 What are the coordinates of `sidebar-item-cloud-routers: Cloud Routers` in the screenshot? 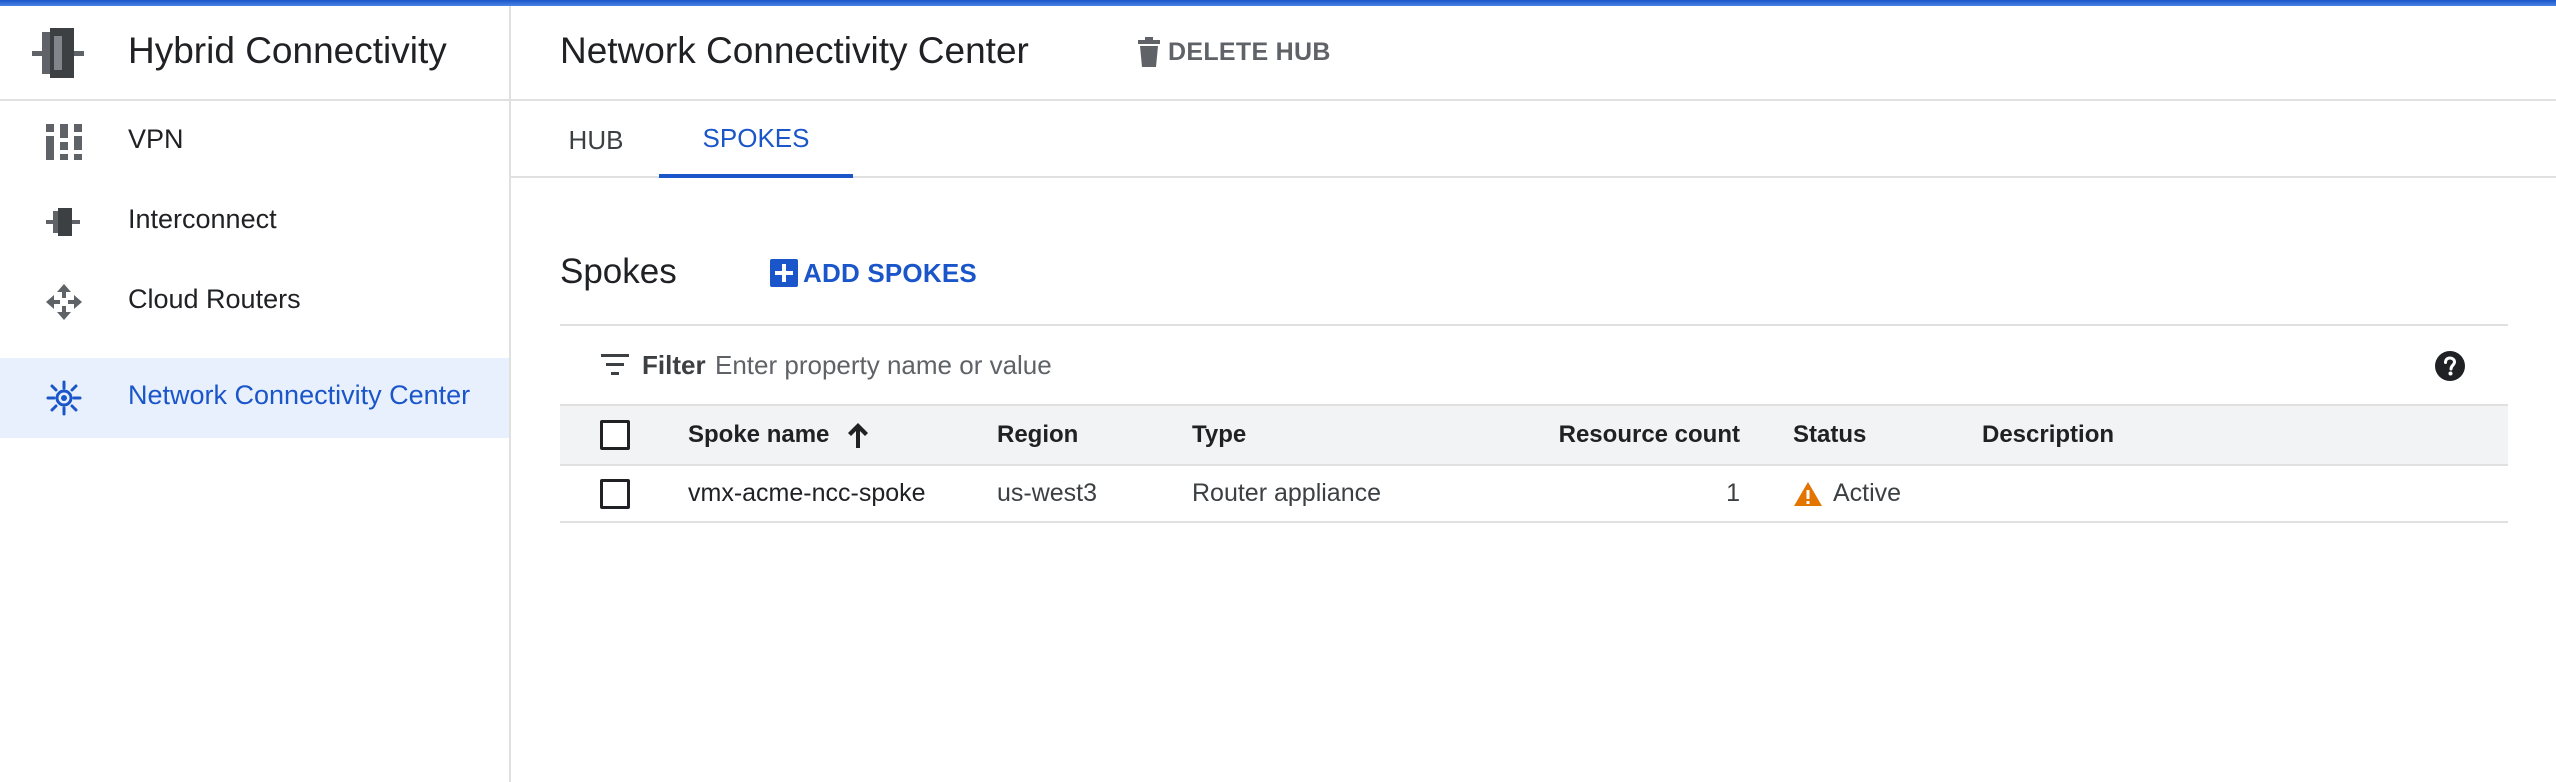 It's located at (254, 302).